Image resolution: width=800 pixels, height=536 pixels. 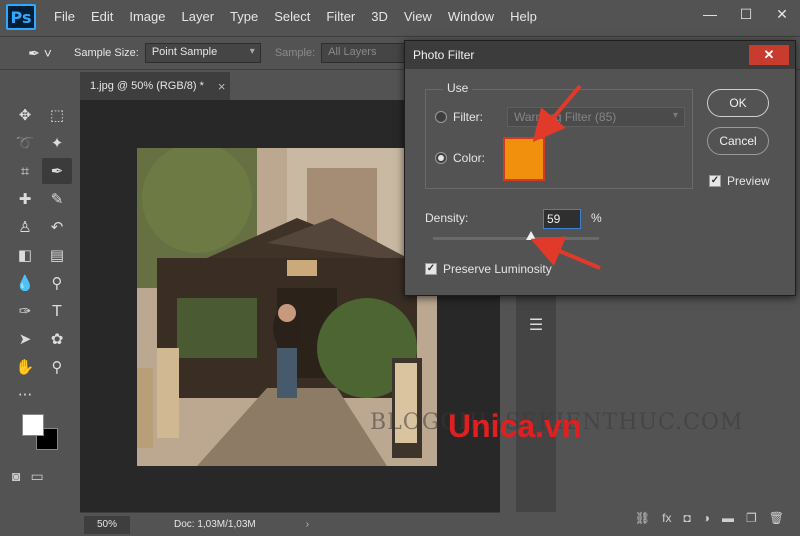 What do you see at coordinates (776, 518) in the screenshot?
I see `trash-icon: 🗑` at bounding box center [776, 518].